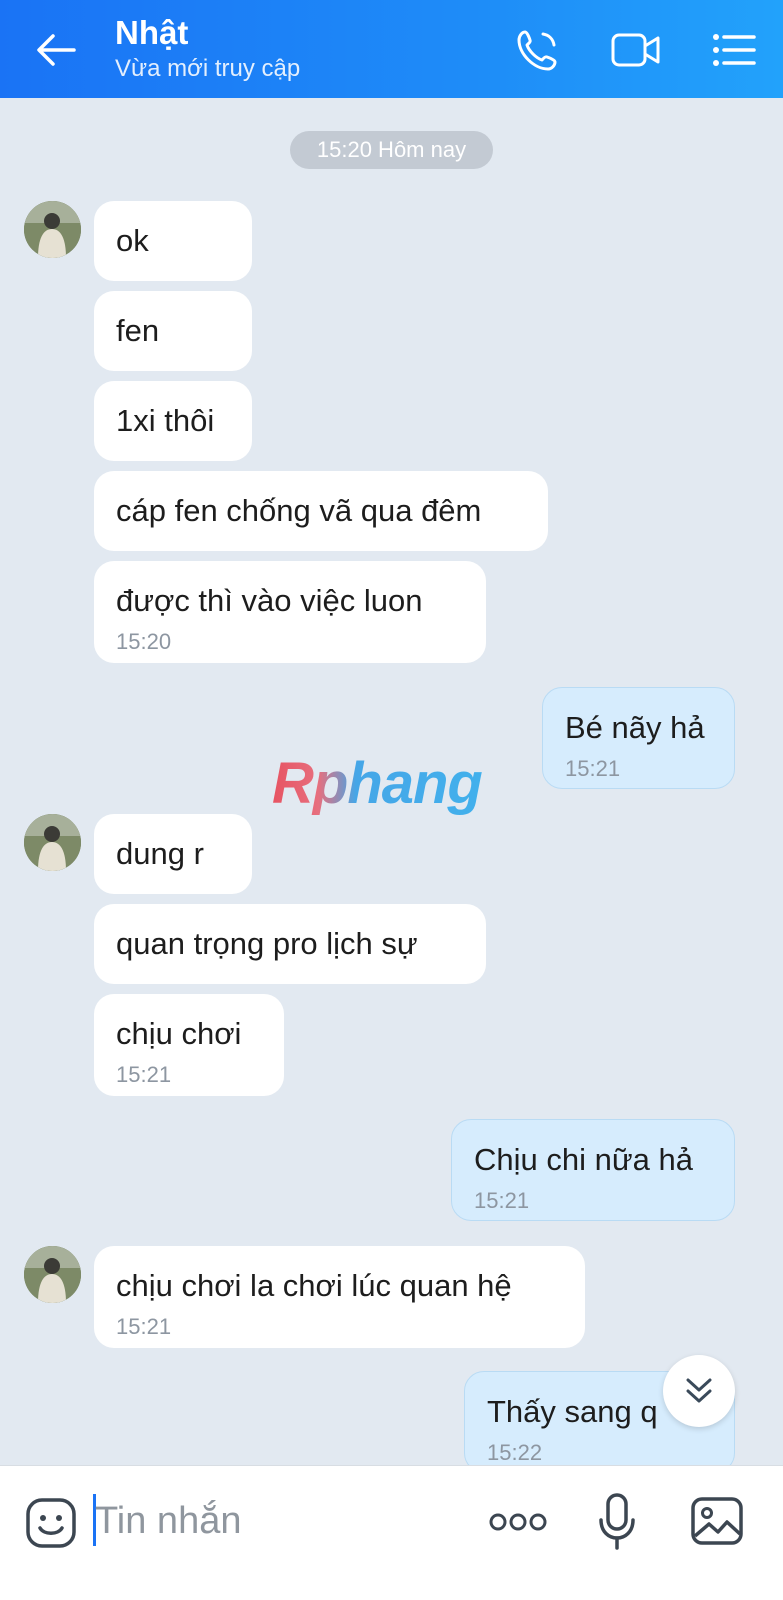  What do you see at coordinates (207, 49) in the screenshot?
I see `contact-info: Nhật Vừa mới truy cập` at bounding box center [207, 49].